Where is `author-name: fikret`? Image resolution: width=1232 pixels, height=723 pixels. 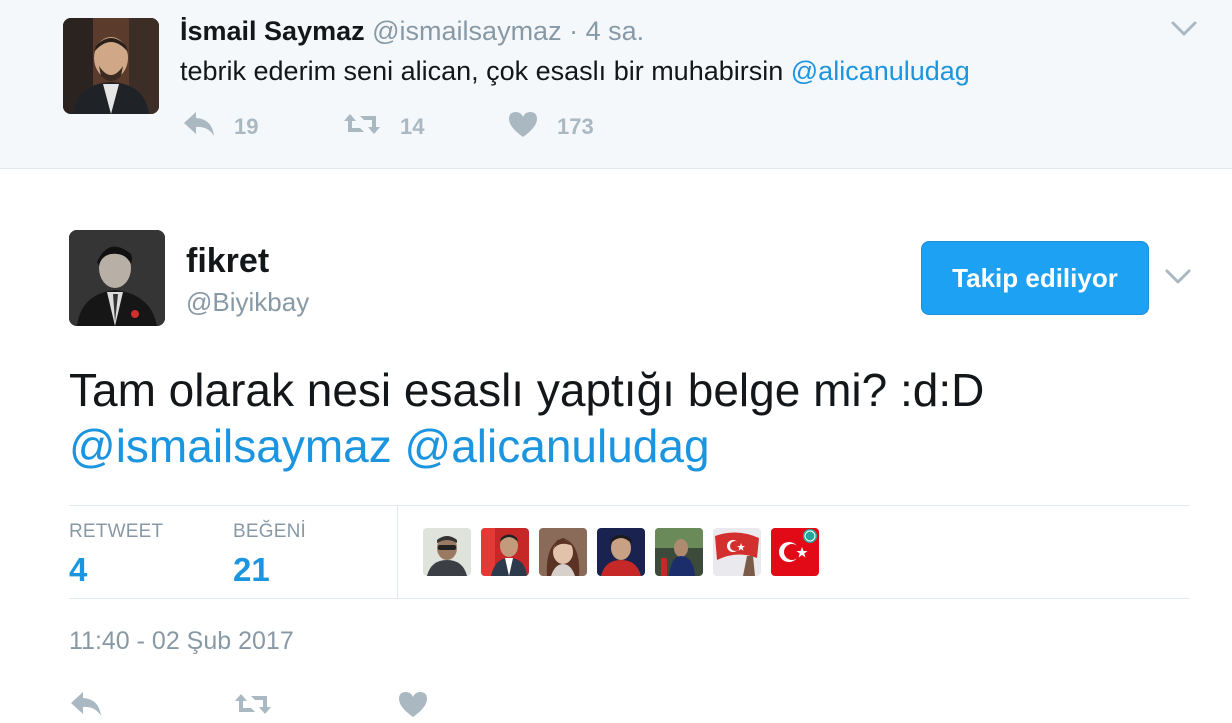 author-name: fikret is located at coordinates (227, 261).